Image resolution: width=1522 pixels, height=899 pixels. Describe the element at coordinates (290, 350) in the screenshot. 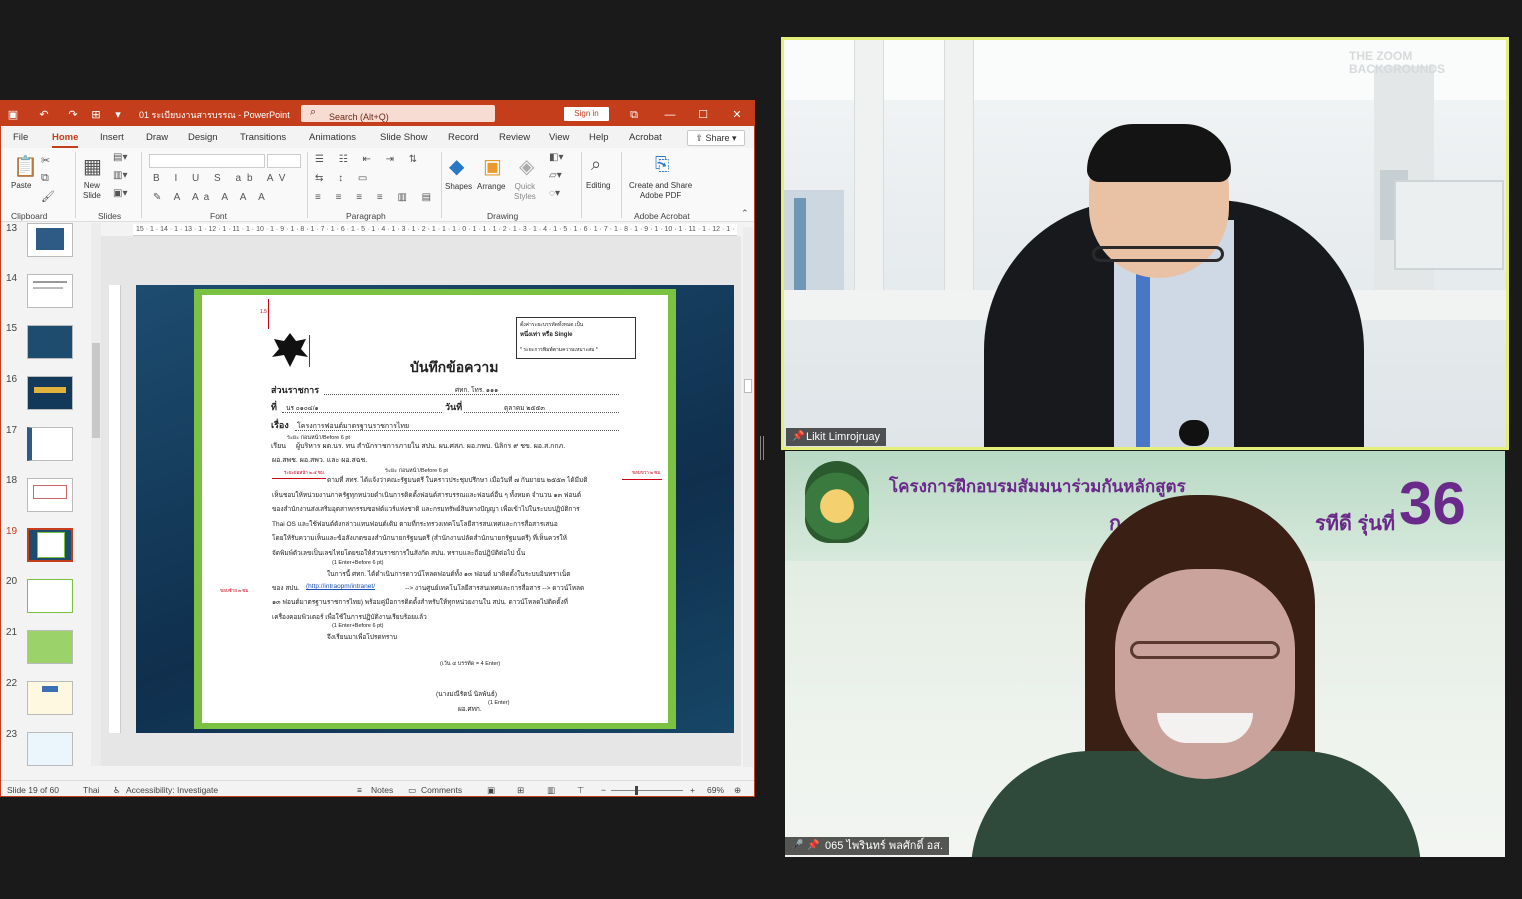

I see `garuda-emblem-icon` at that location.